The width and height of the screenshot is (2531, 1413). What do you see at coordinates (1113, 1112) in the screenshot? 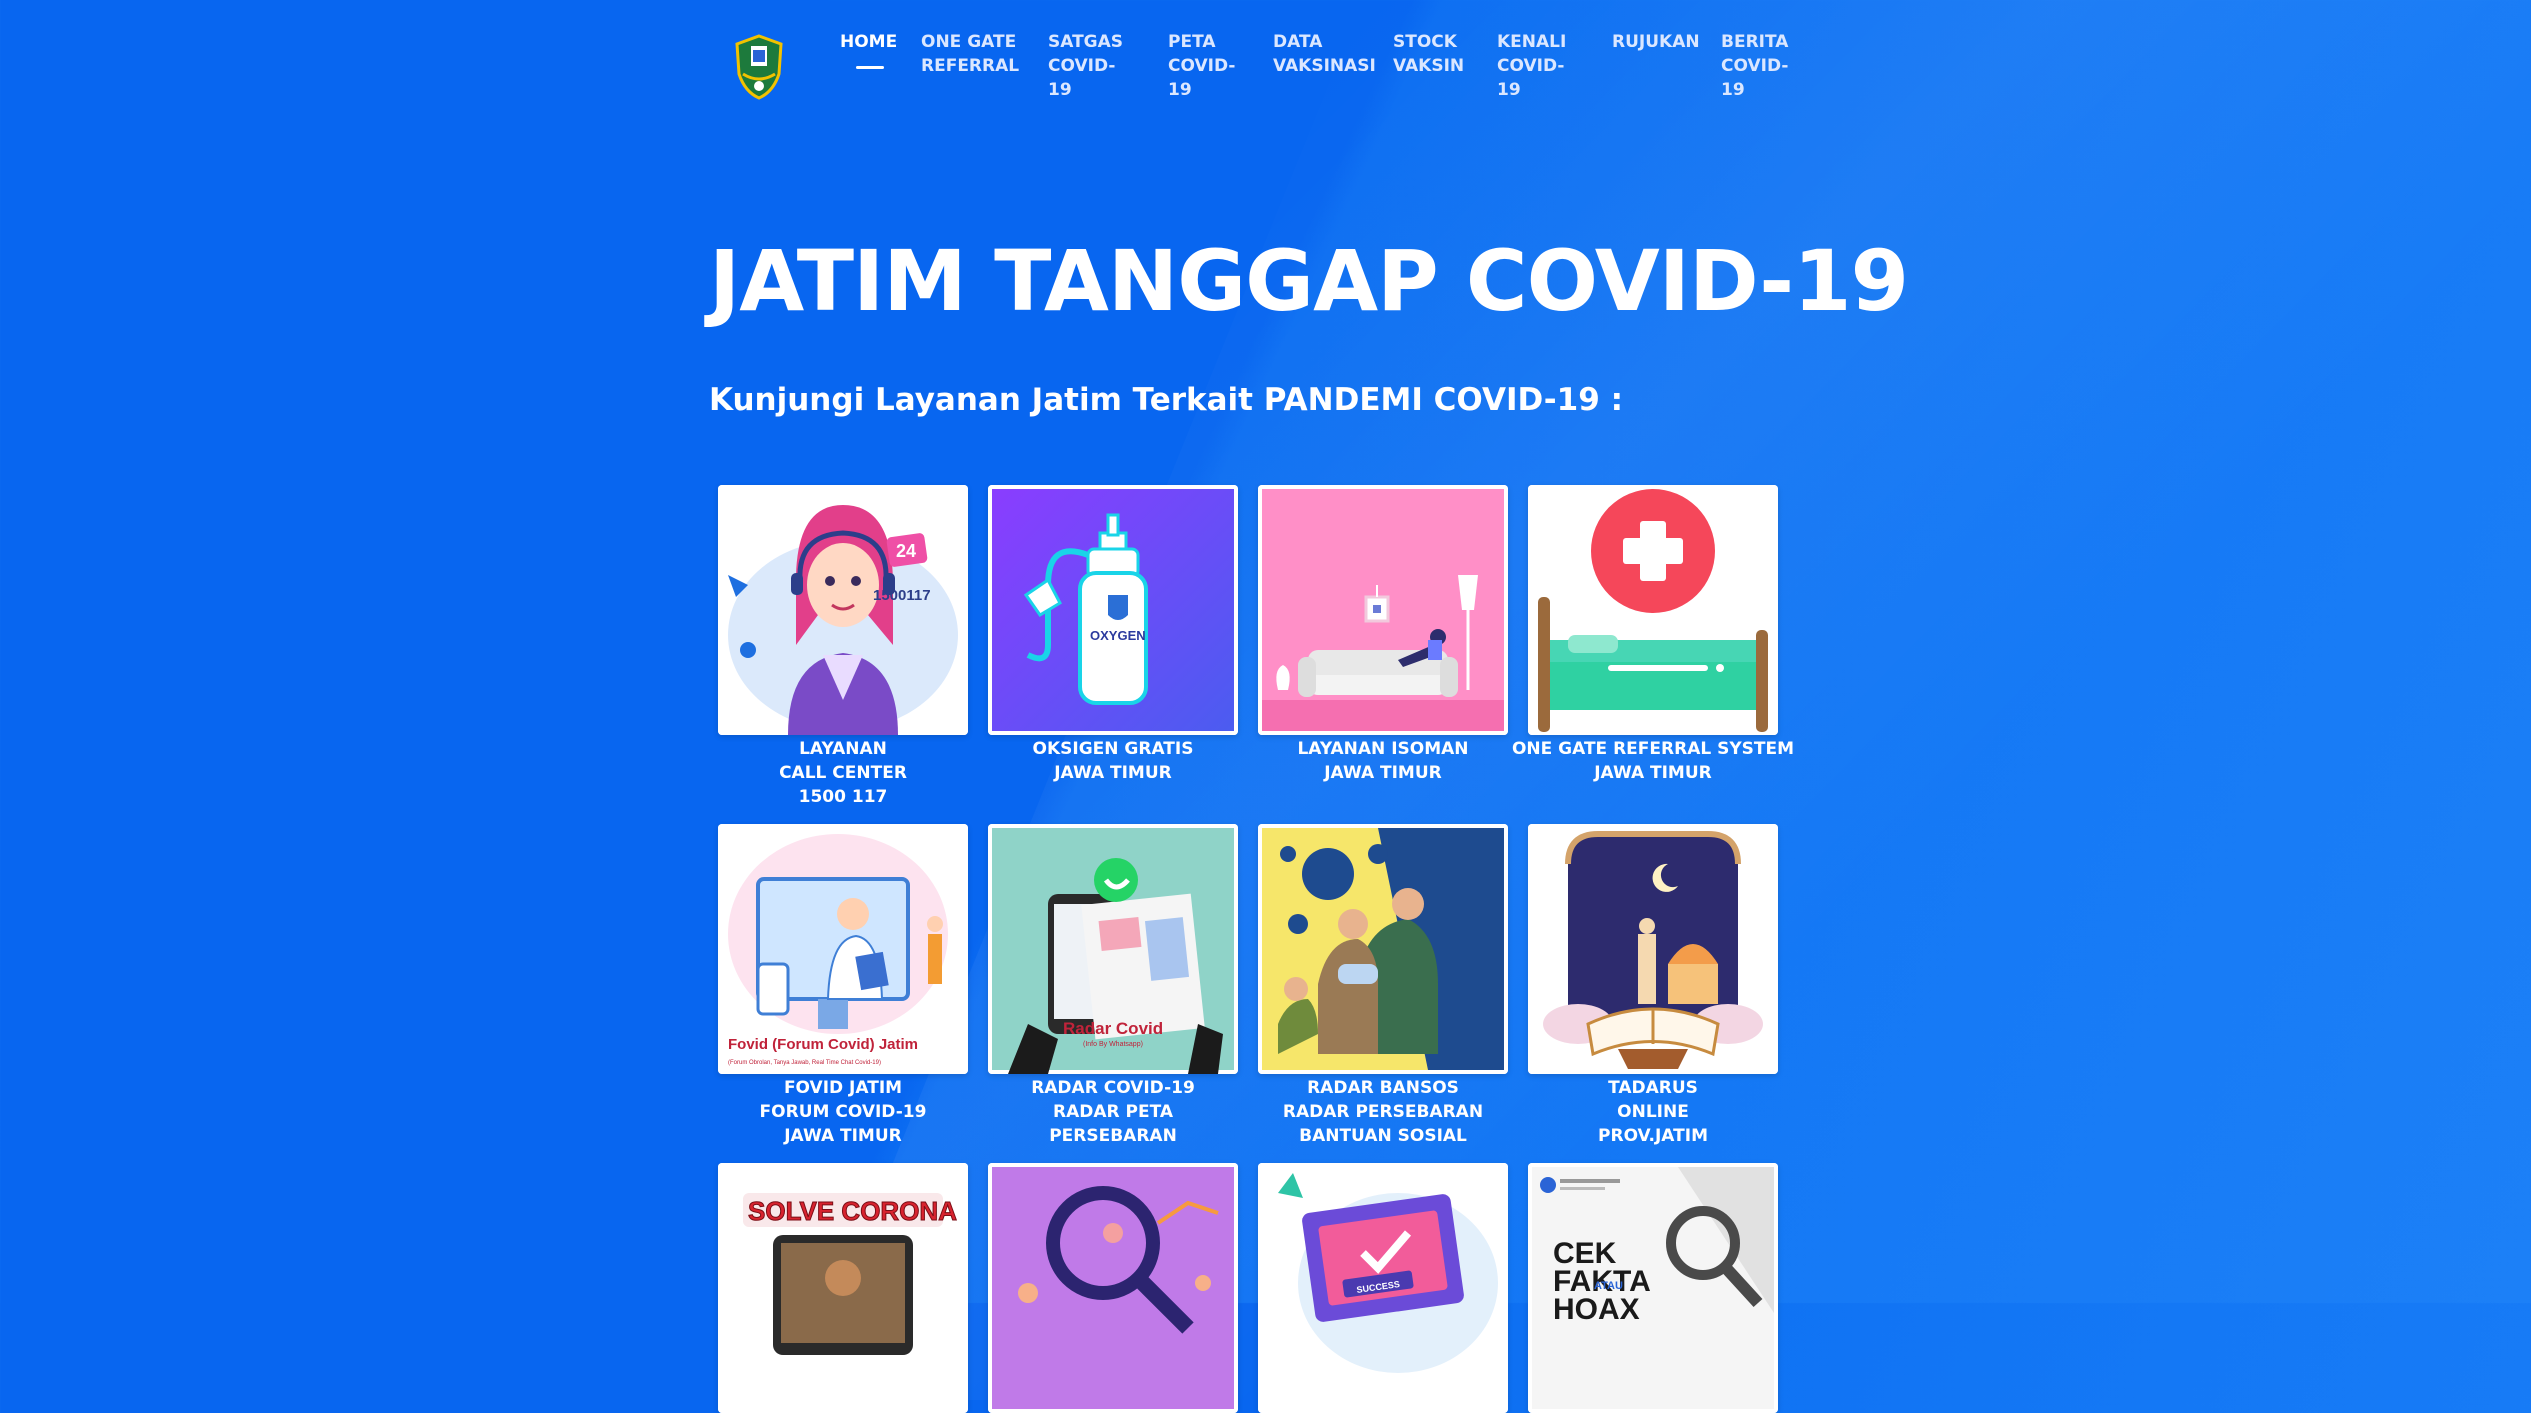
I see `card-caption: RADAR COVID-19 RADAR PETA PERSEBARAN` at bounding box center [1113, 1112].